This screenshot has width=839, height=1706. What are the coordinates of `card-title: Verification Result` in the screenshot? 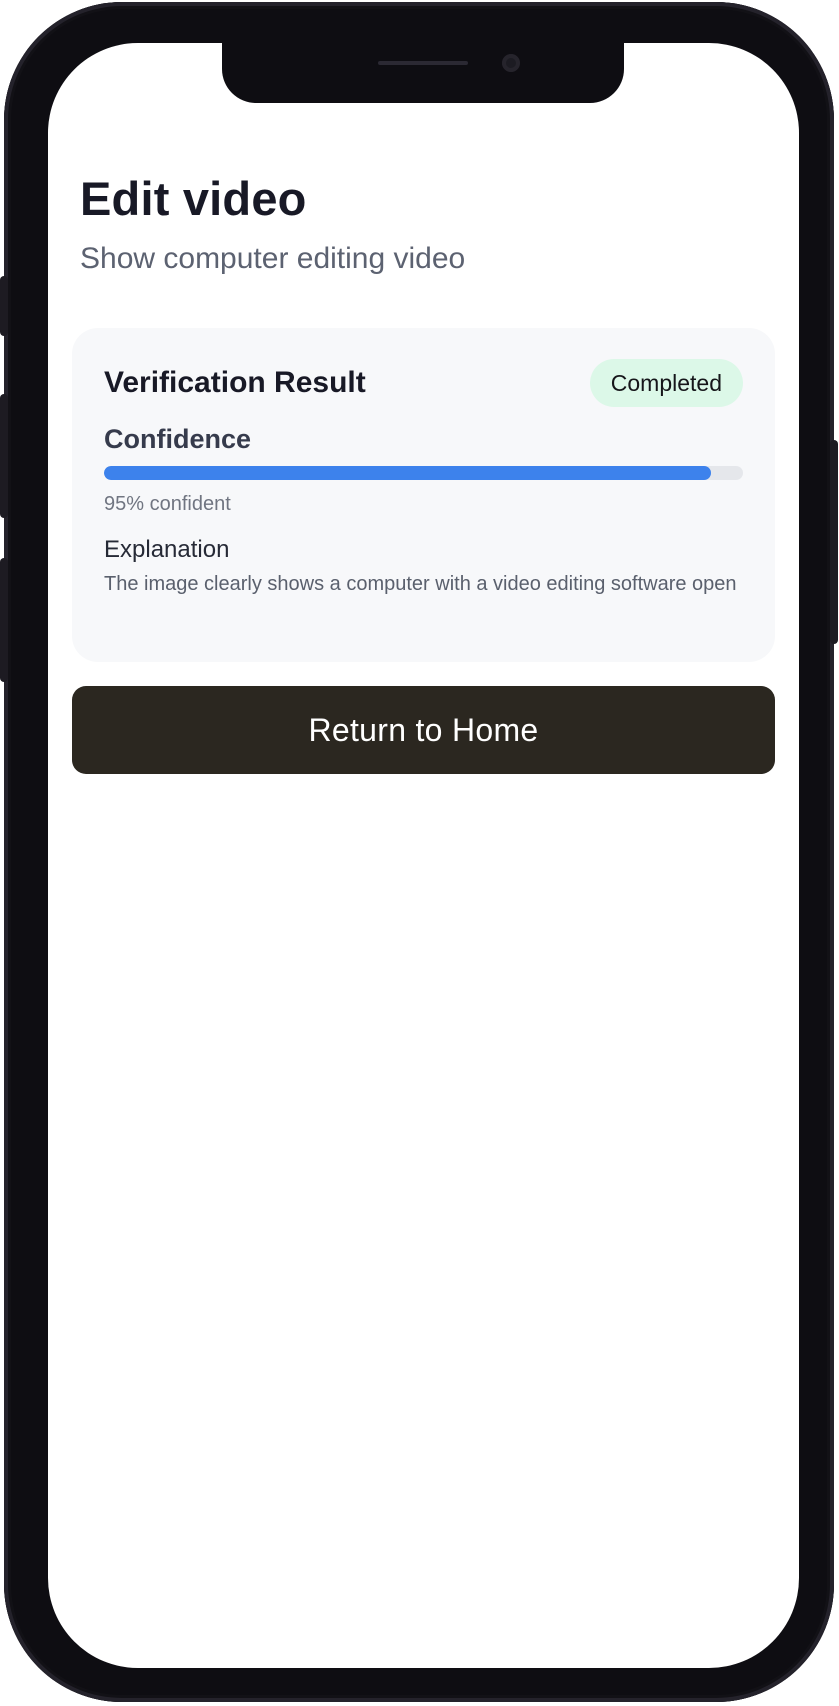 It's located at (235, 382).